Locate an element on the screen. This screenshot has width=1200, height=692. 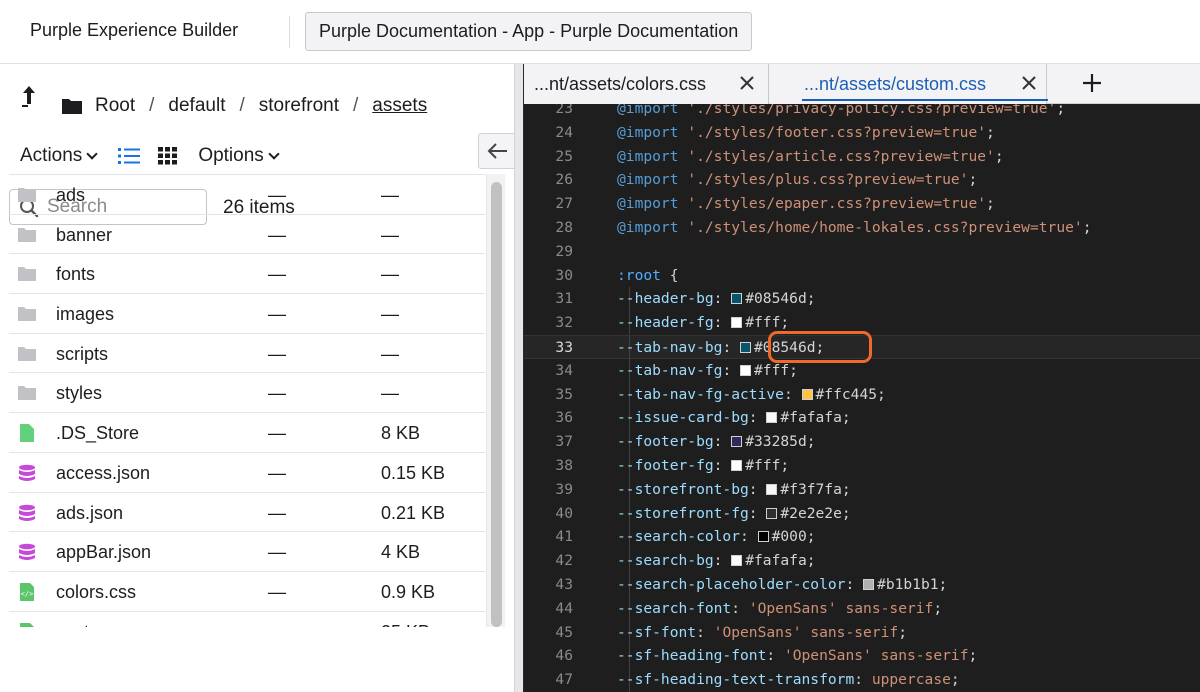
file-row: </> custom.css — 25 KB is located at coordinates (247, 619).